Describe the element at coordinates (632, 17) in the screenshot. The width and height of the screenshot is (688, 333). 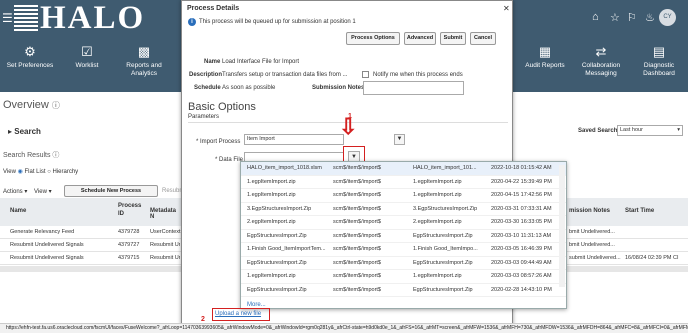
I see `flag-icon: ⚐` at that location.